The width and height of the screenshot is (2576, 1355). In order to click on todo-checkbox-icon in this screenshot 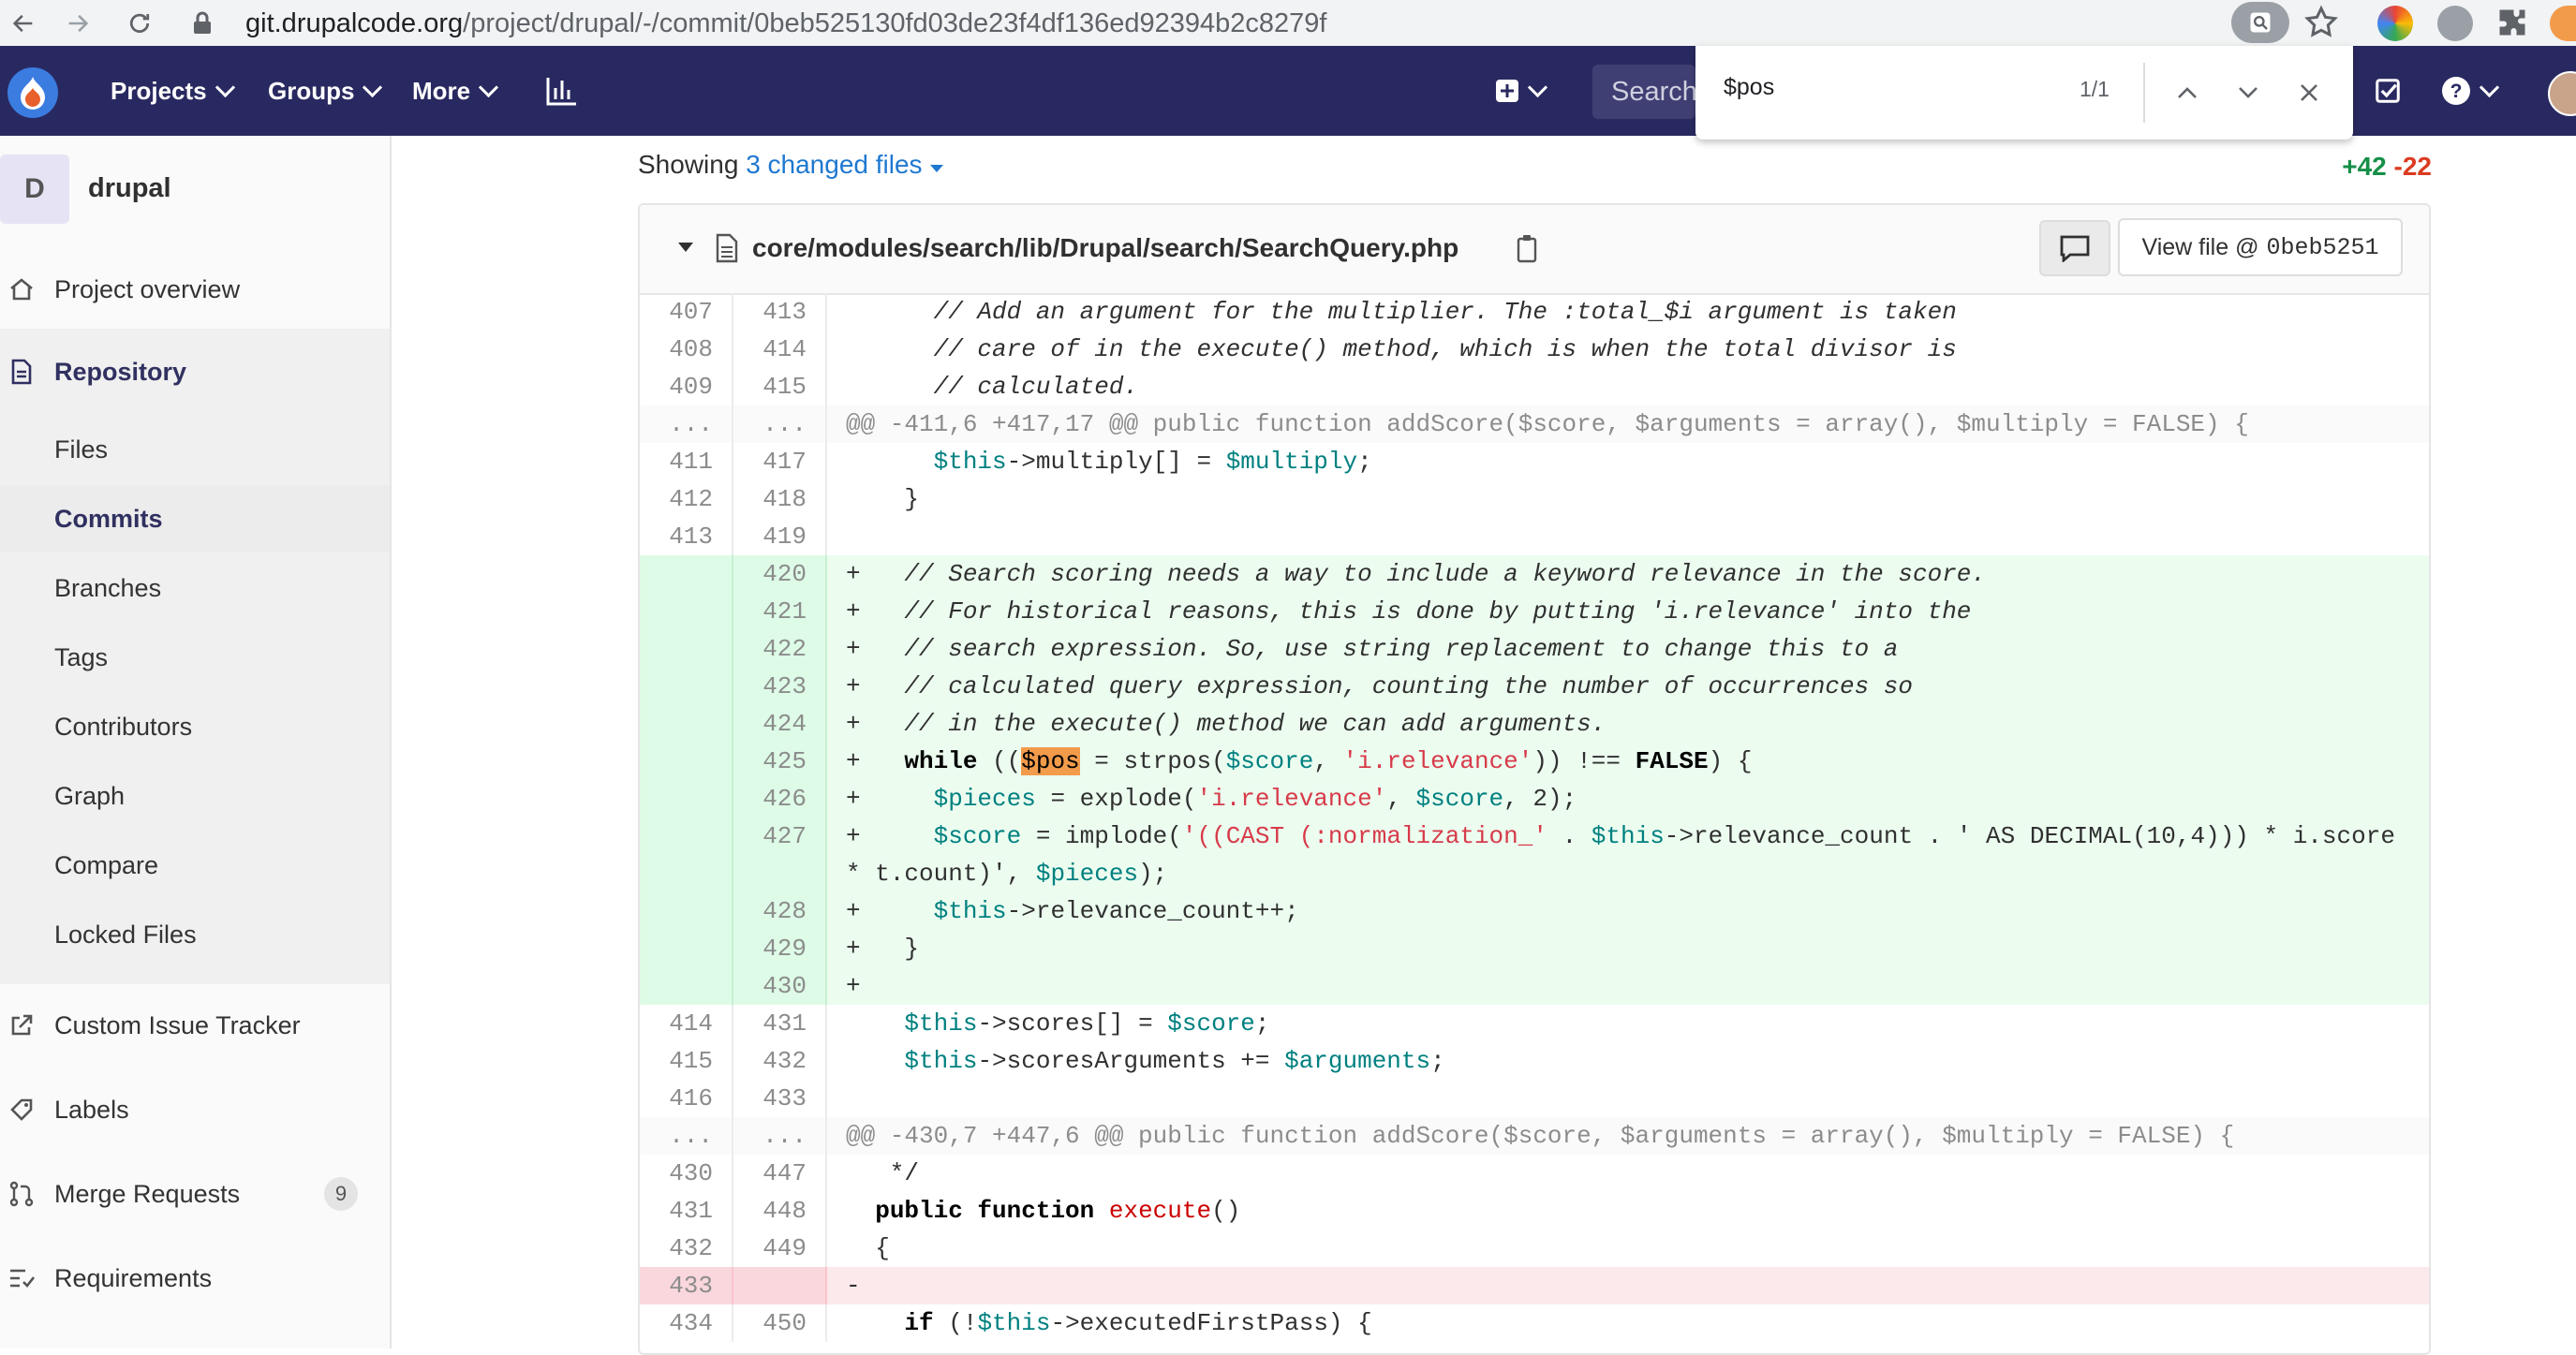, I will do `click(2388, 91)`.